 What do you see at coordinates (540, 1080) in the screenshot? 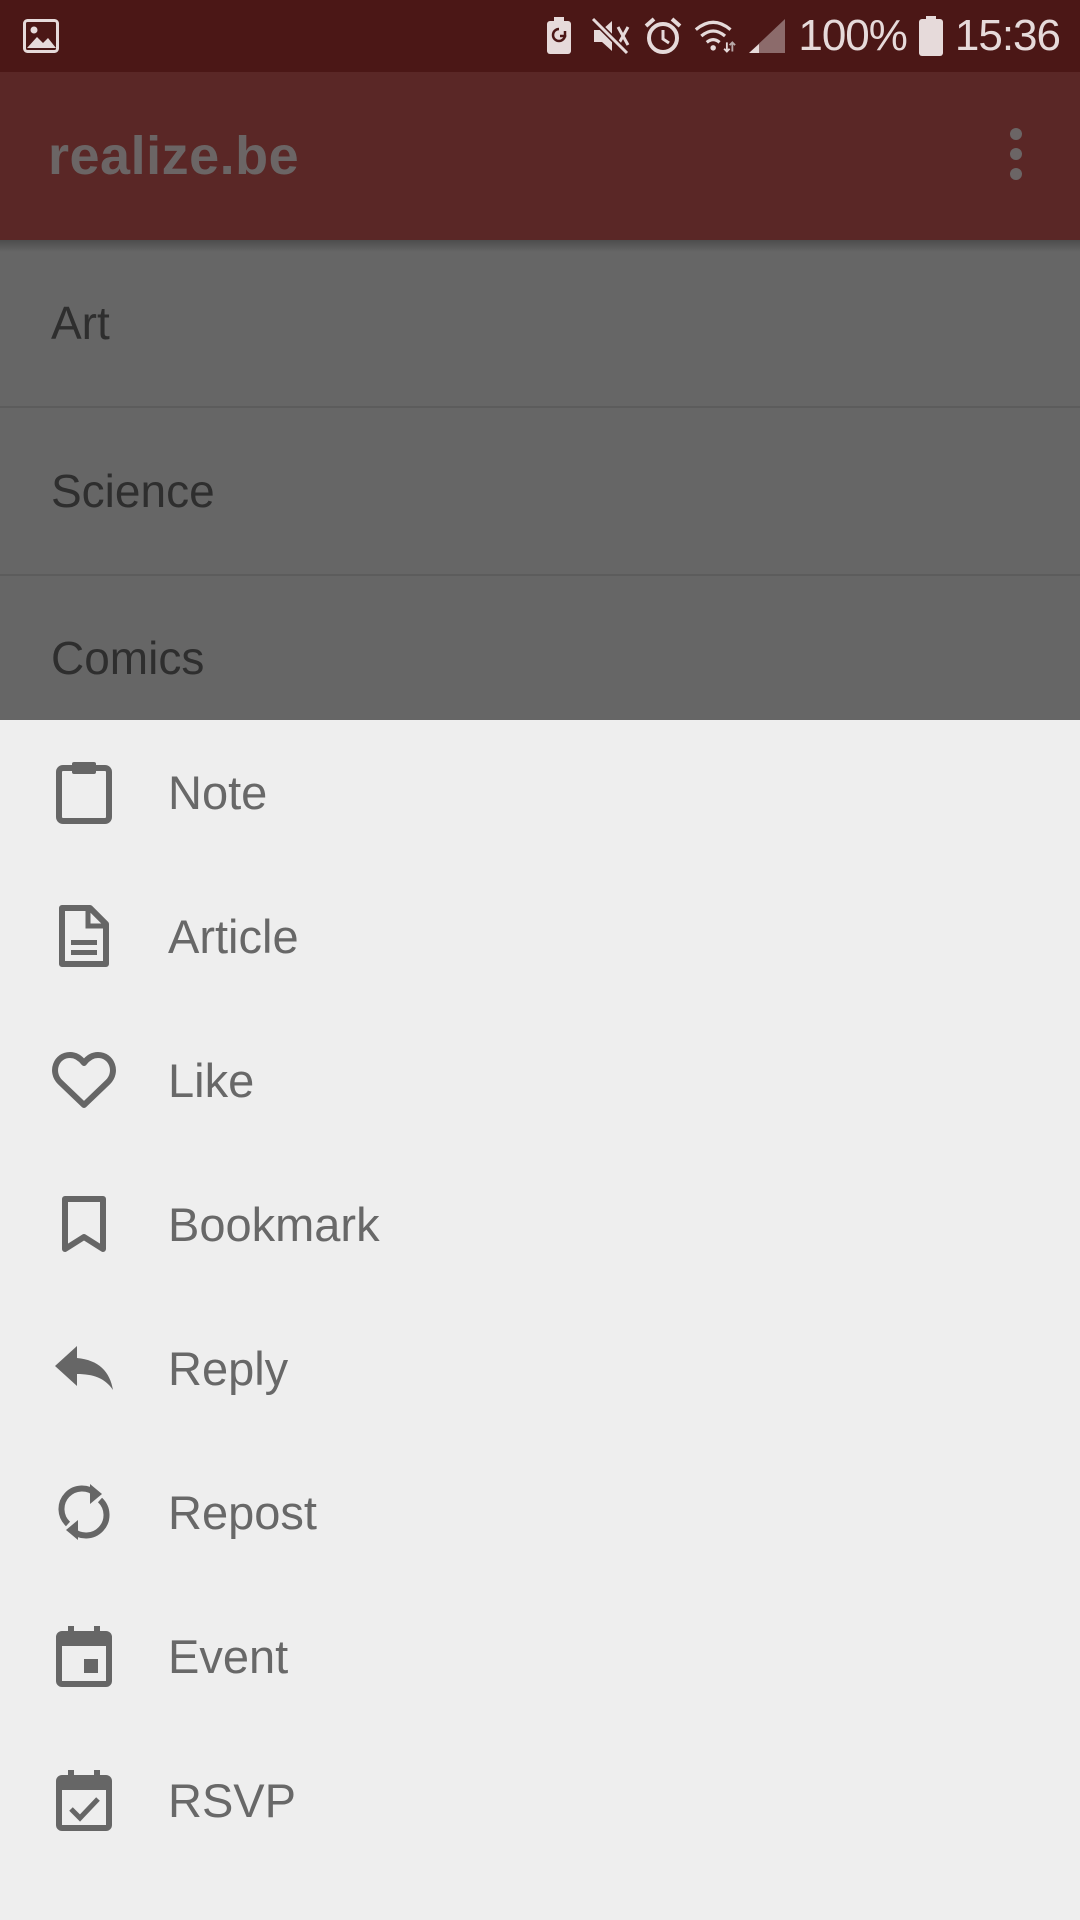
I see `sheet-item-like: Like` at bounding box center [540, 1080].